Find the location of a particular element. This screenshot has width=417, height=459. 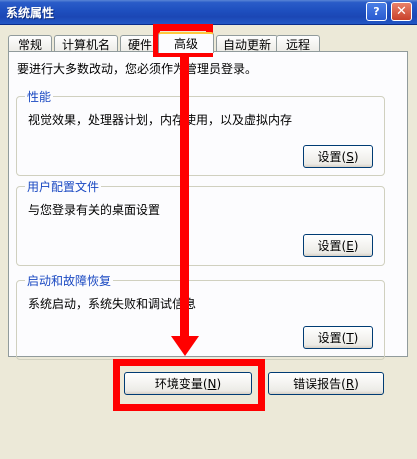

access-key: N is located at coordinates (212, 383).